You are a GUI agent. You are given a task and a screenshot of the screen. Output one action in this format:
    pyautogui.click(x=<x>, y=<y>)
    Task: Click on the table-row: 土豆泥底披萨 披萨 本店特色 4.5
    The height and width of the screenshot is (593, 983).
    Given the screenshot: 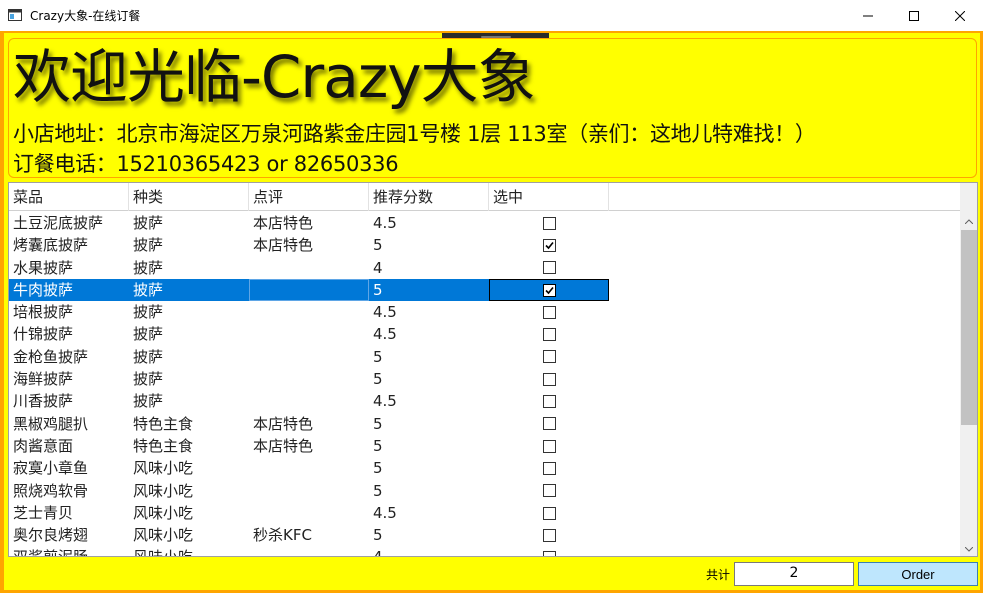 What is the action you would take?
    pyautogui.click(x=484, y=223)
    